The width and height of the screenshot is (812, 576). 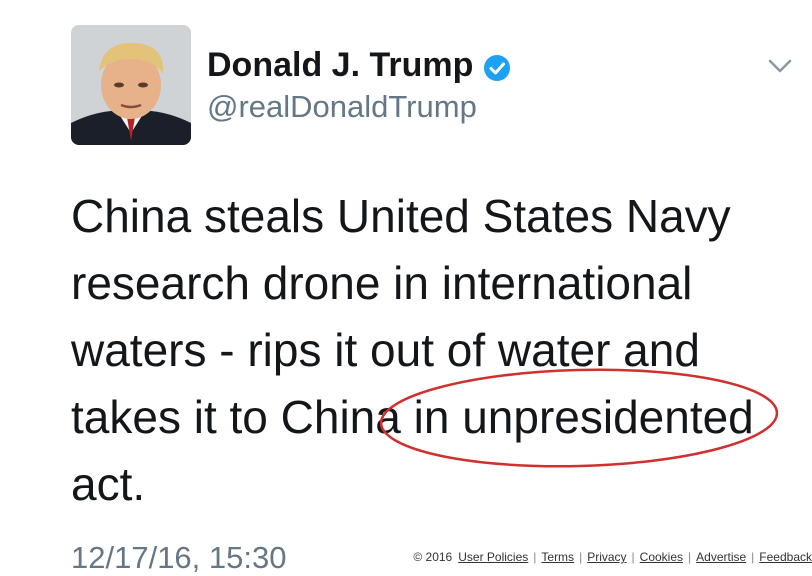 I want to click on footer-link-privacy: Privacy, so click(x=606, y=557).